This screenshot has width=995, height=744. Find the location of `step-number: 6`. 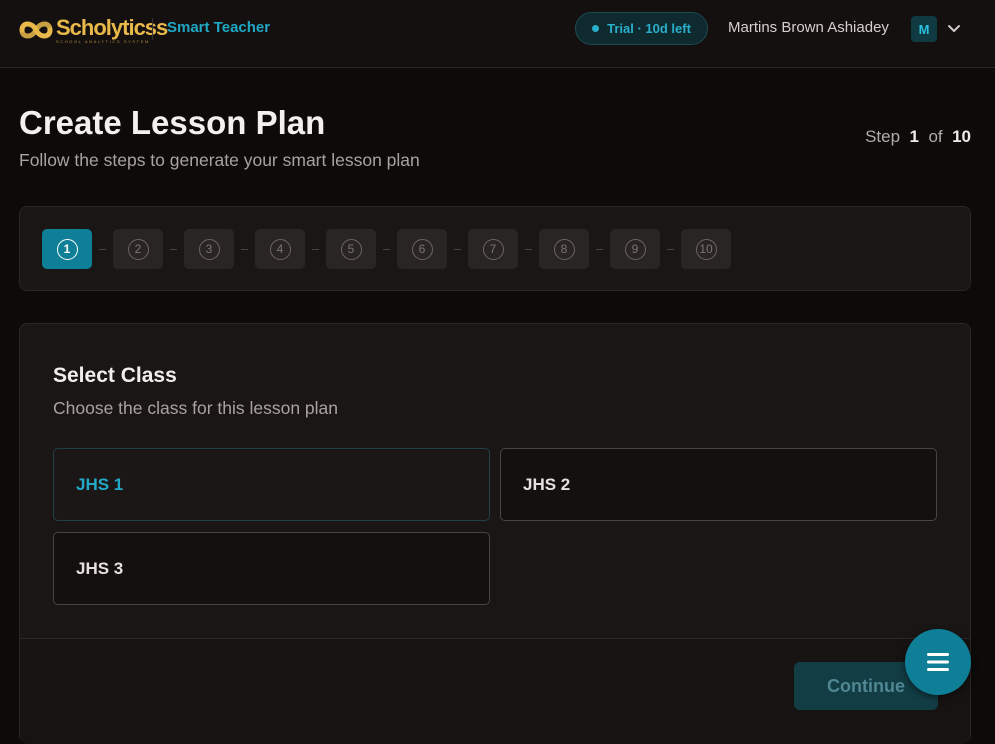

step-number: 6 is located at coordinates (422, 249).